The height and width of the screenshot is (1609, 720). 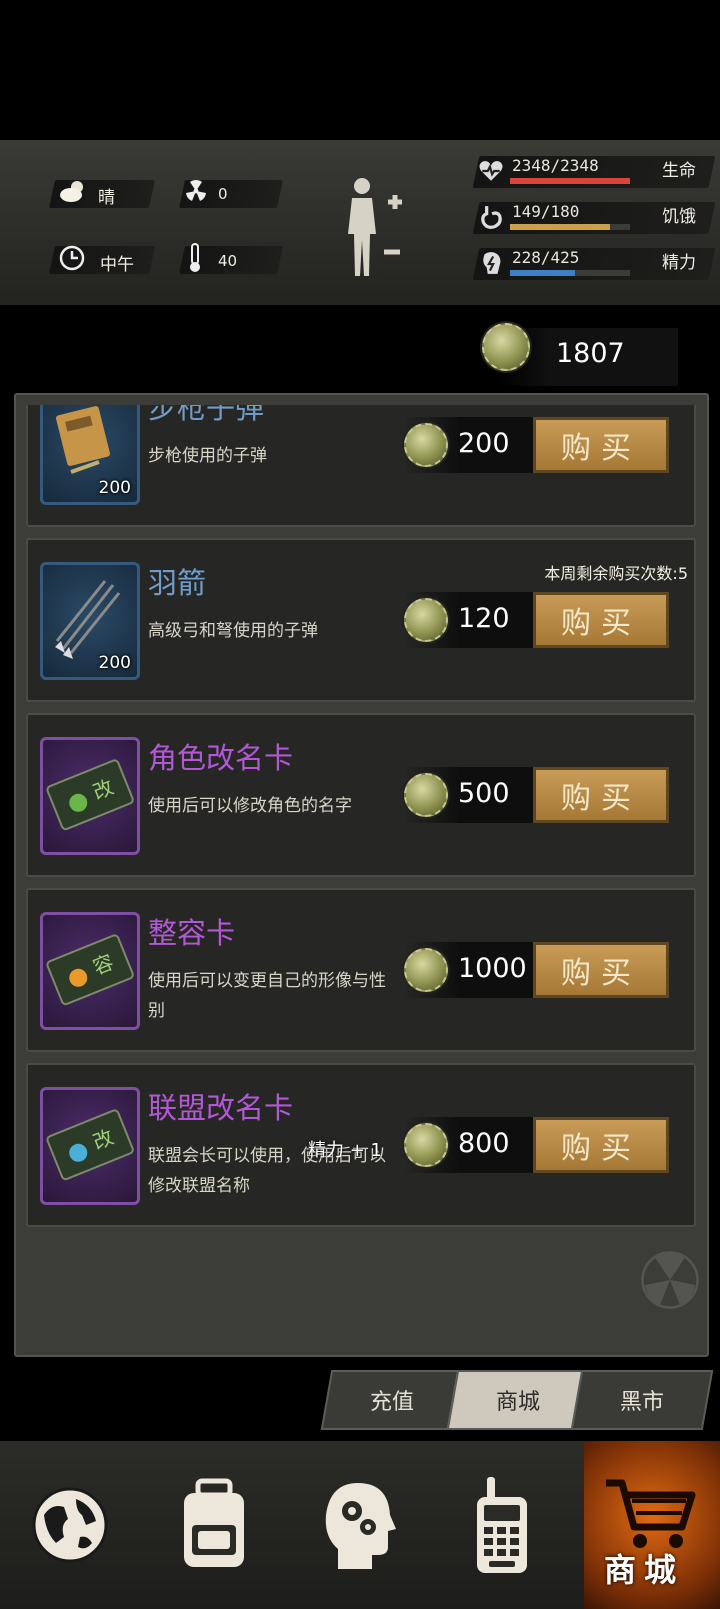 I want to click on weather-label: 晴, so click(x=106, y=198).